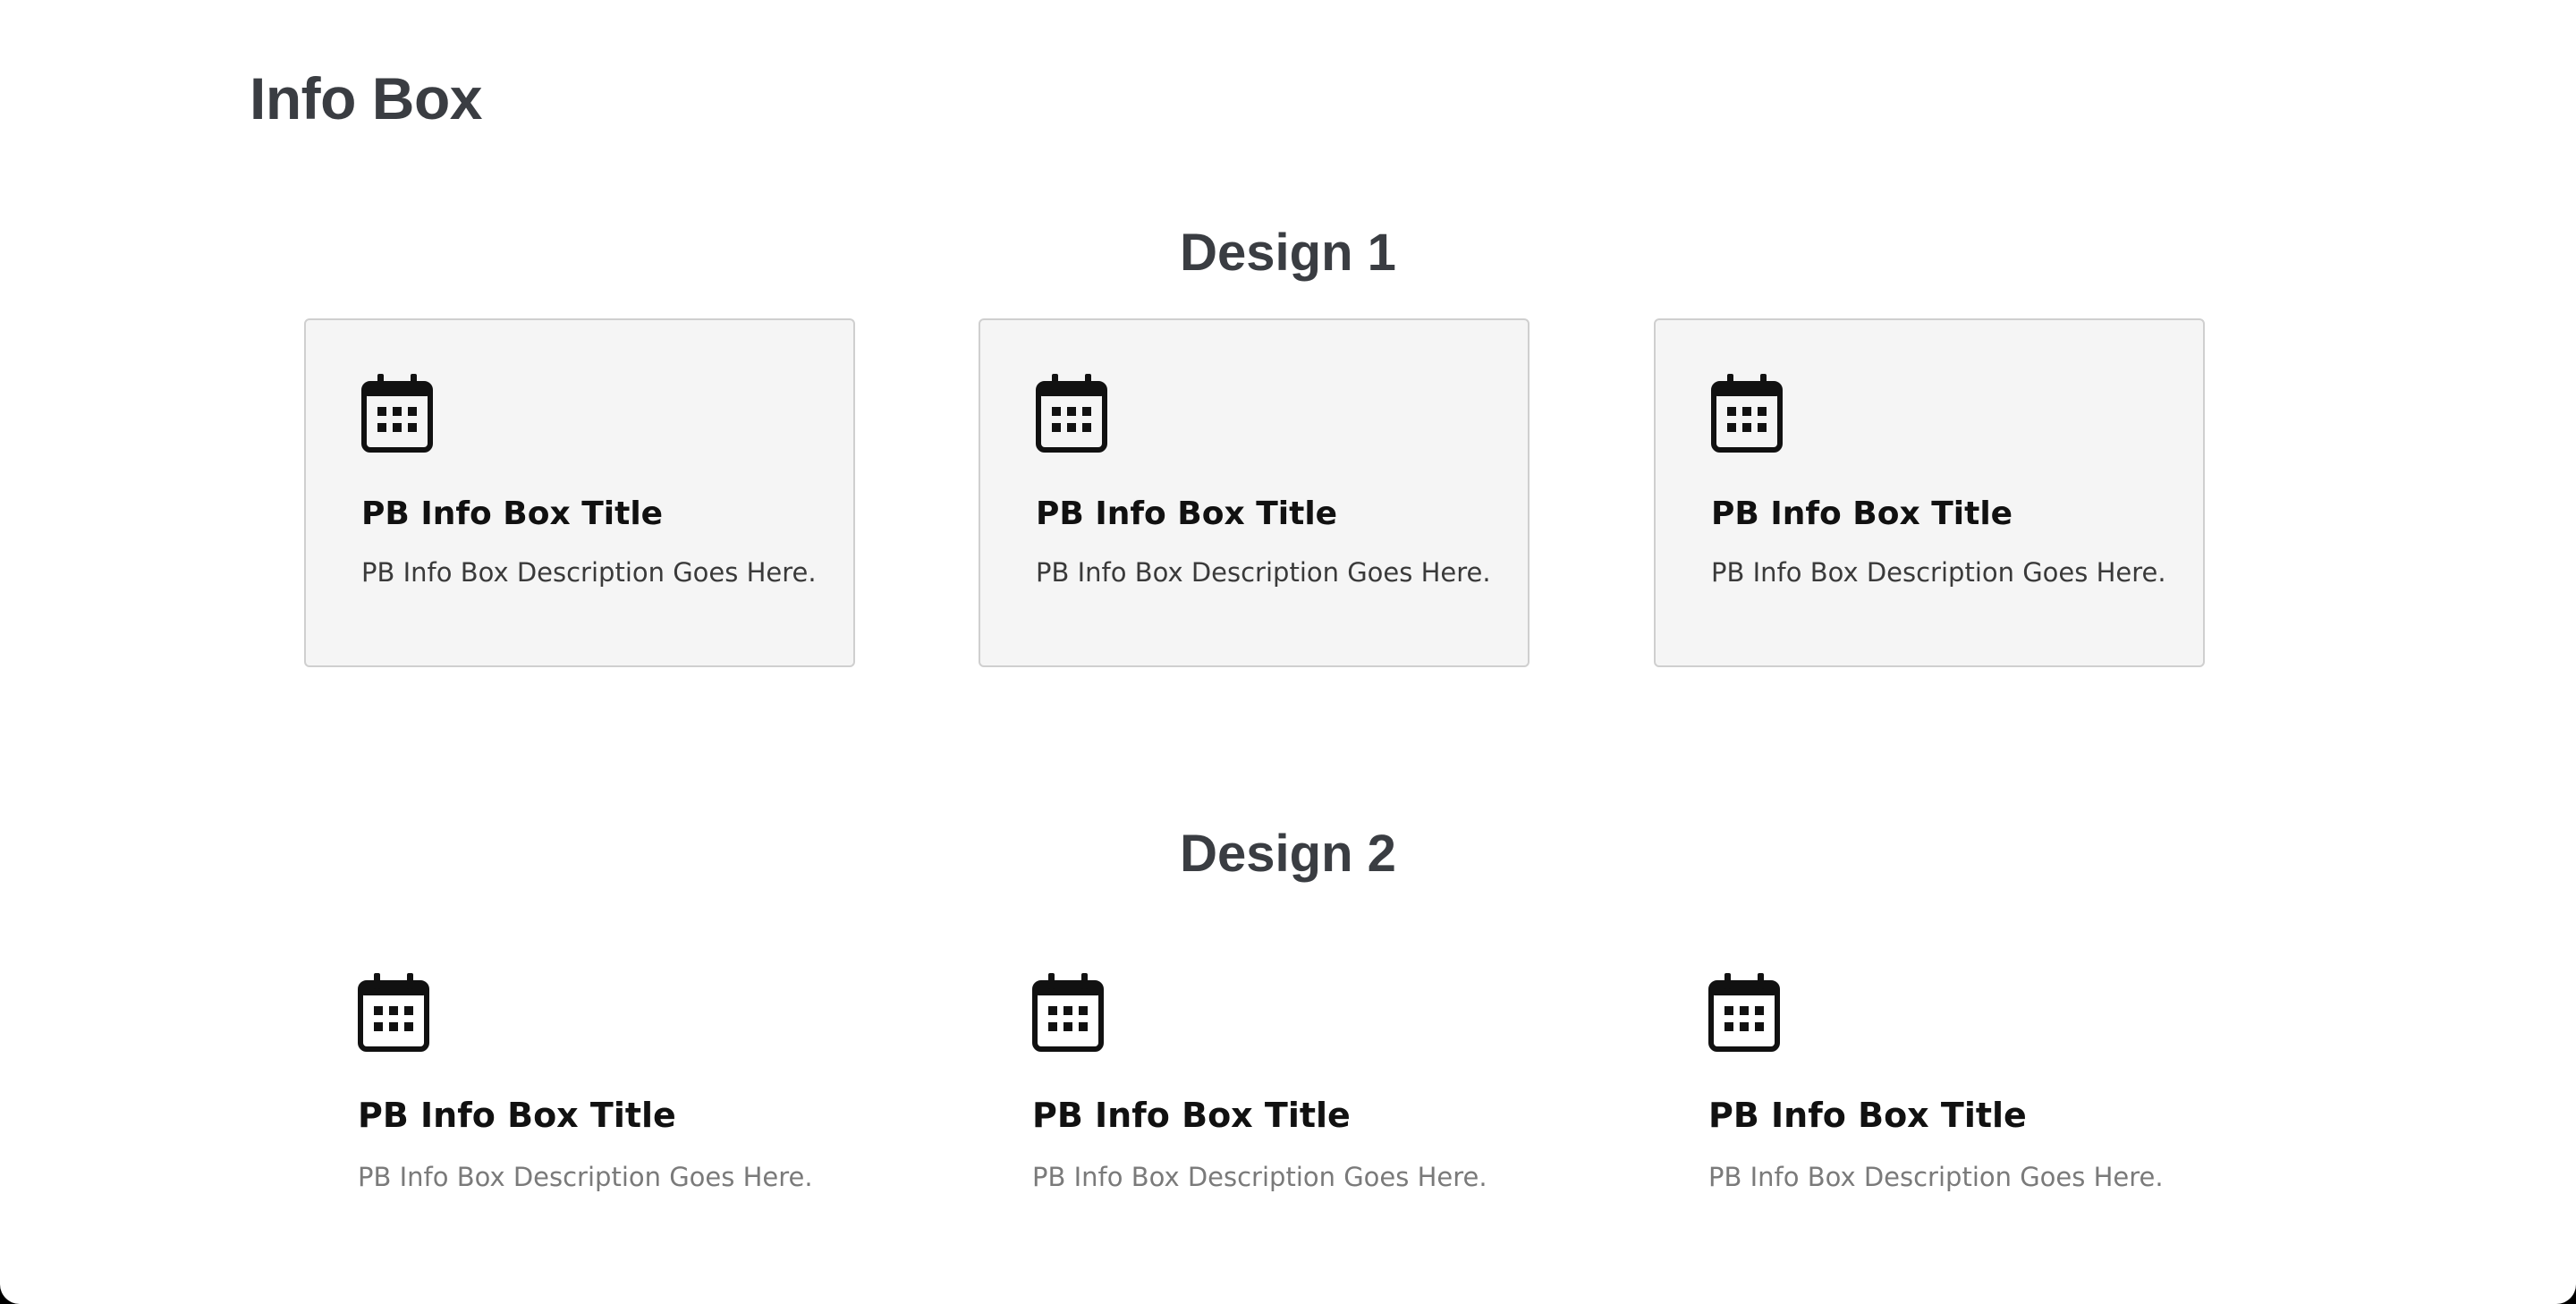  Describe the element at coordinates (366, 98) in the screenshot. I see `page-title: Info Box` at that location.